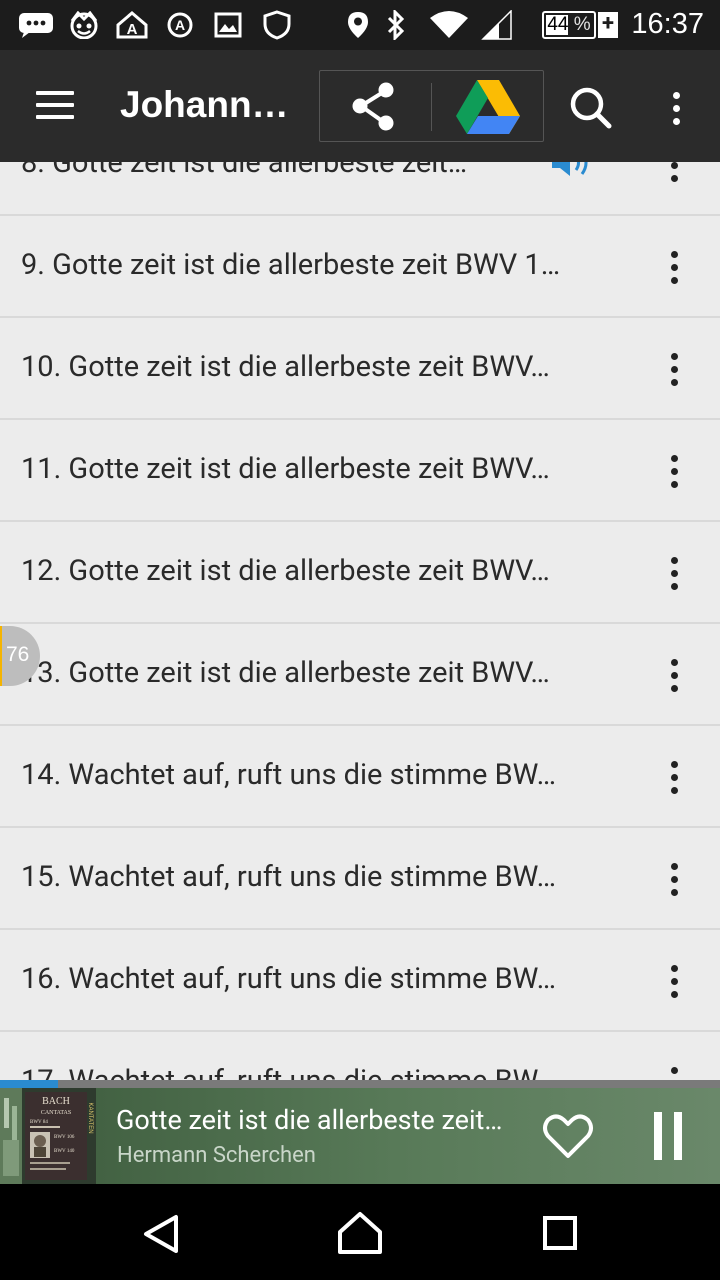 This screenshot has height=1280, width=720. I want to click on back-button, so click(160, 1234).